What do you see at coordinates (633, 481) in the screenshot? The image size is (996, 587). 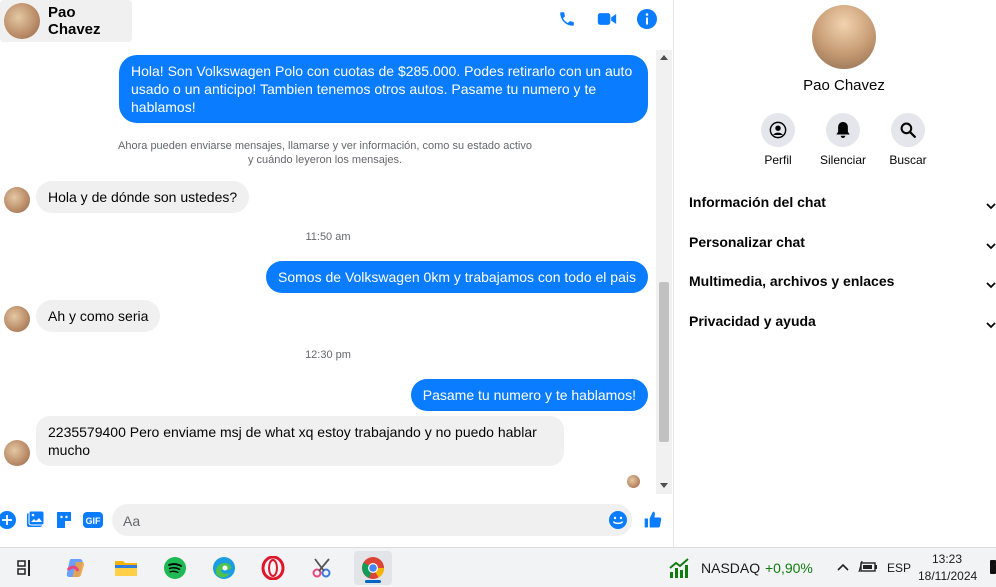 I see `read-receipt-avatar` at bounding box center [633, 481].